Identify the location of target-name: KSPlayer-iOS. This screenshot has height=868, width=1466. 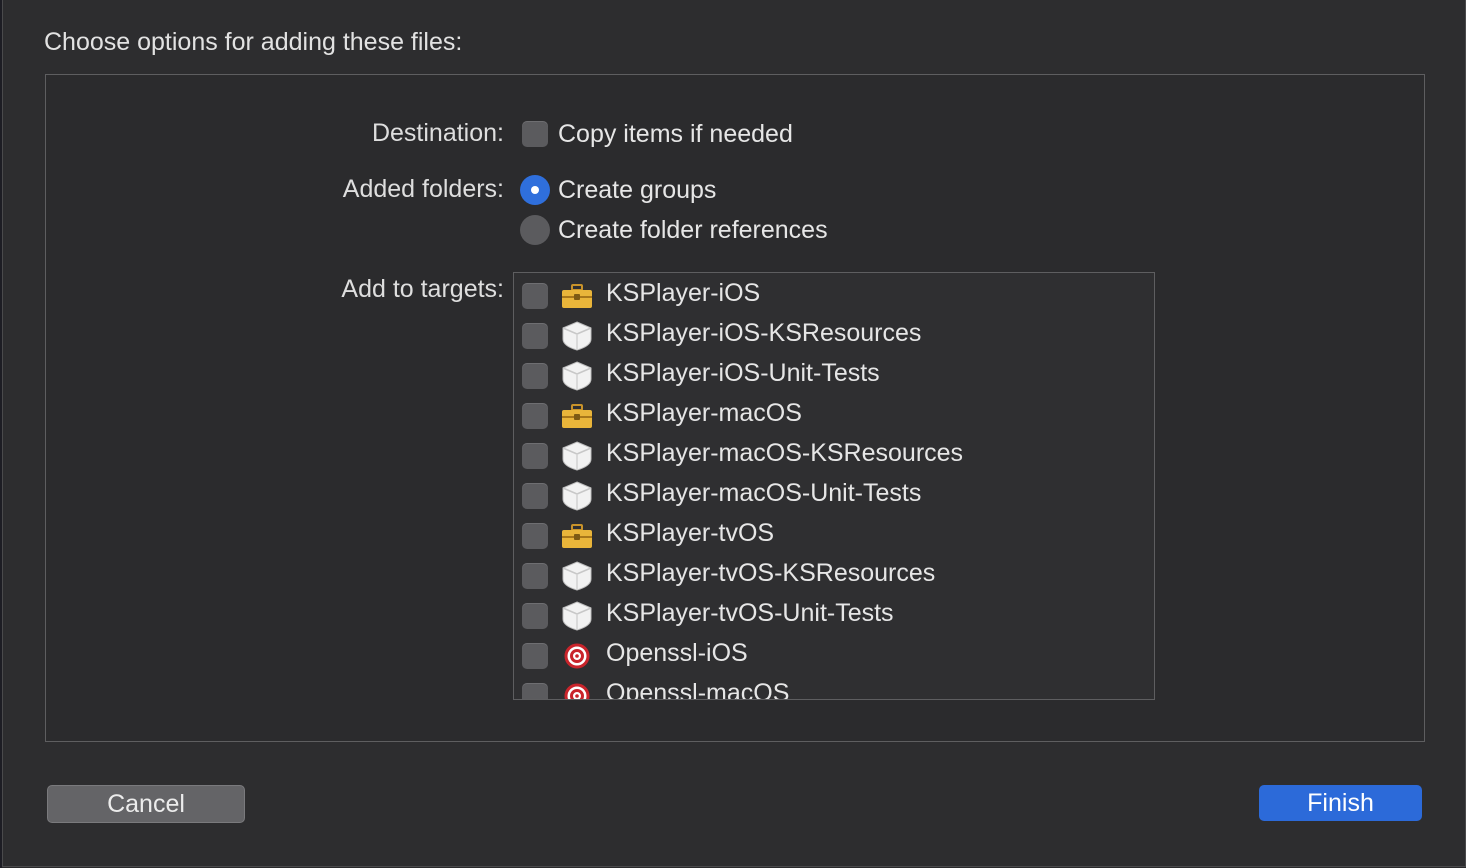
(683, 293).